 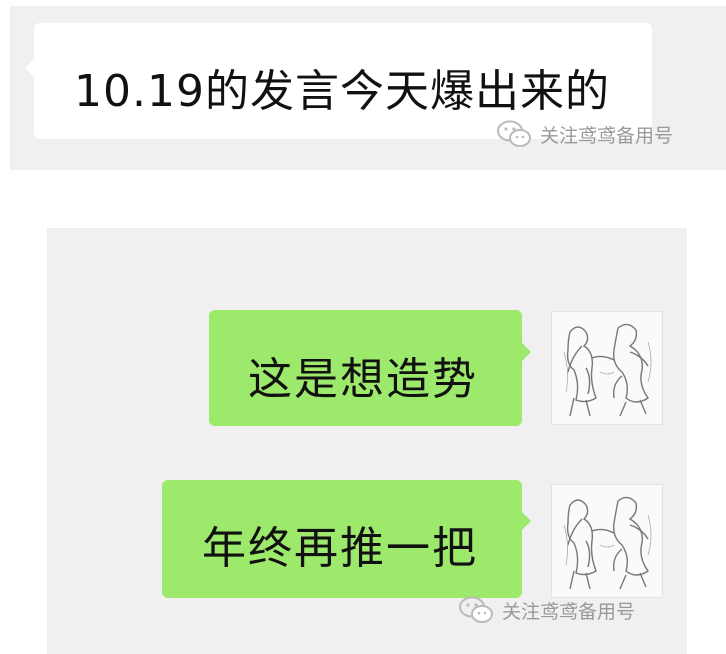 I want to click on outgoing-message-bubble: 这是想造势, so click(x=370, y=368).